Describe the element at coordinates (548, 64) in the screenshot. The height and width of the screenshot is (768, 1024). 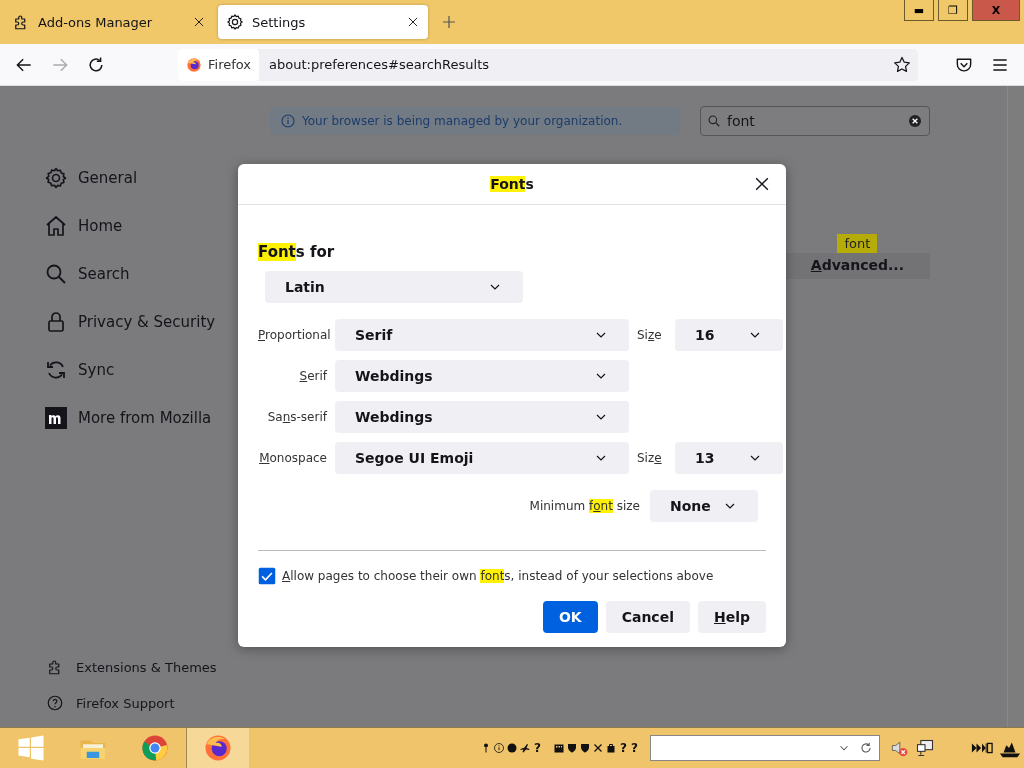
I see `address-bar: Firefox about:preferences#searchResults` at that location.